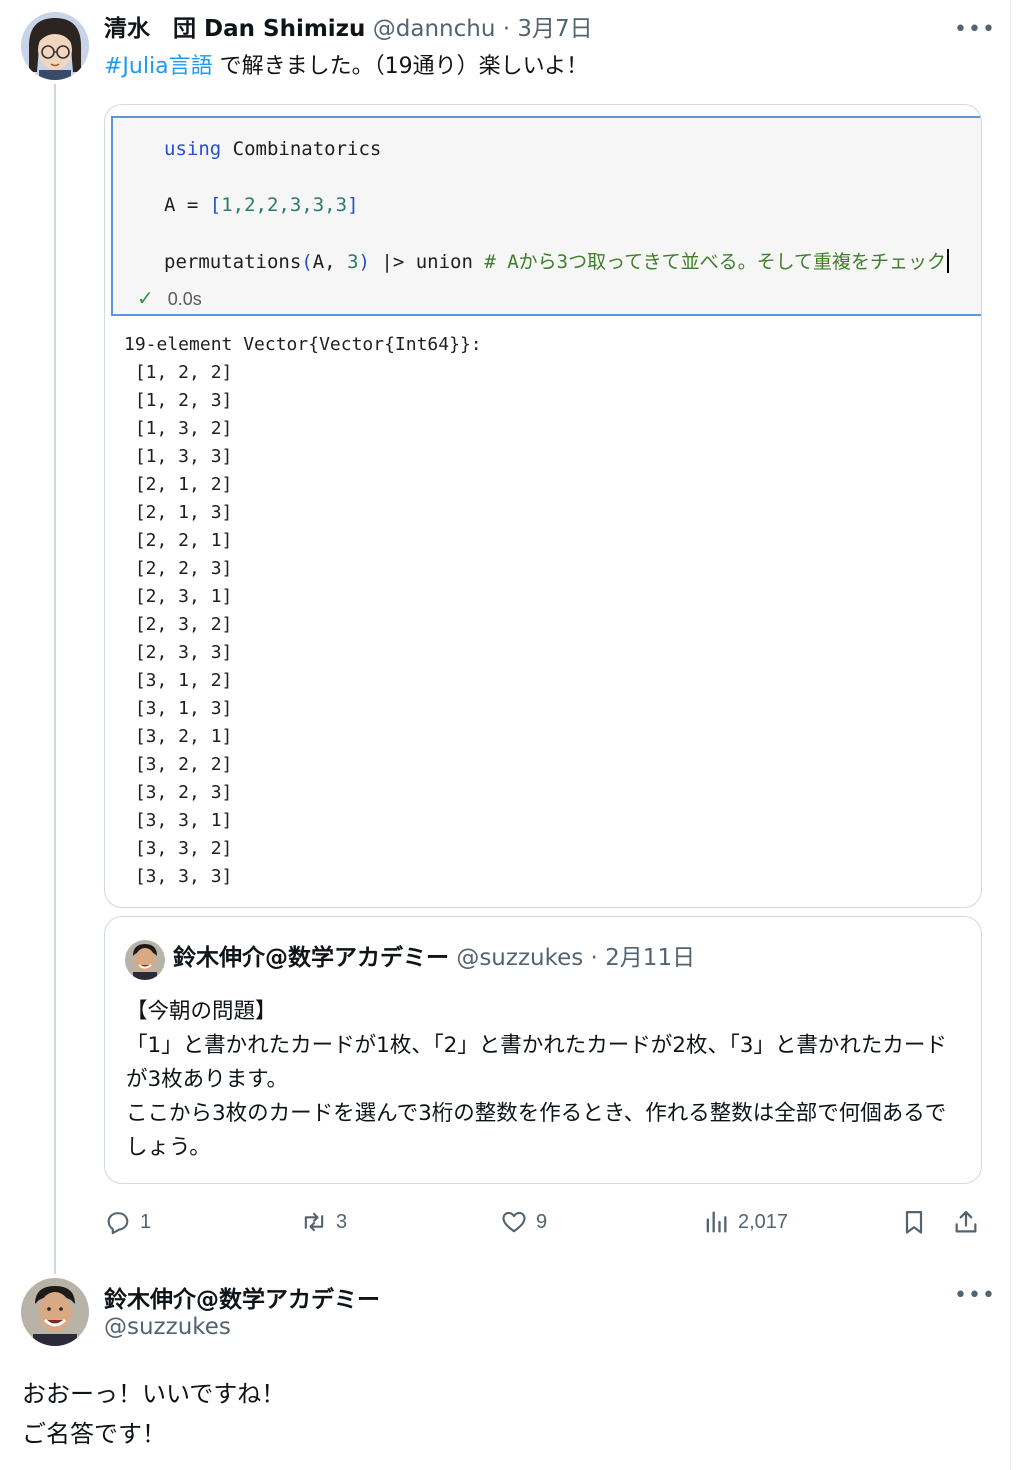 This screenshot has height=1470, width=1024. What do you see at coordinates (215, 205) in the screenshot?
I see `code-bracket: [` at bounding box center [215, 205].